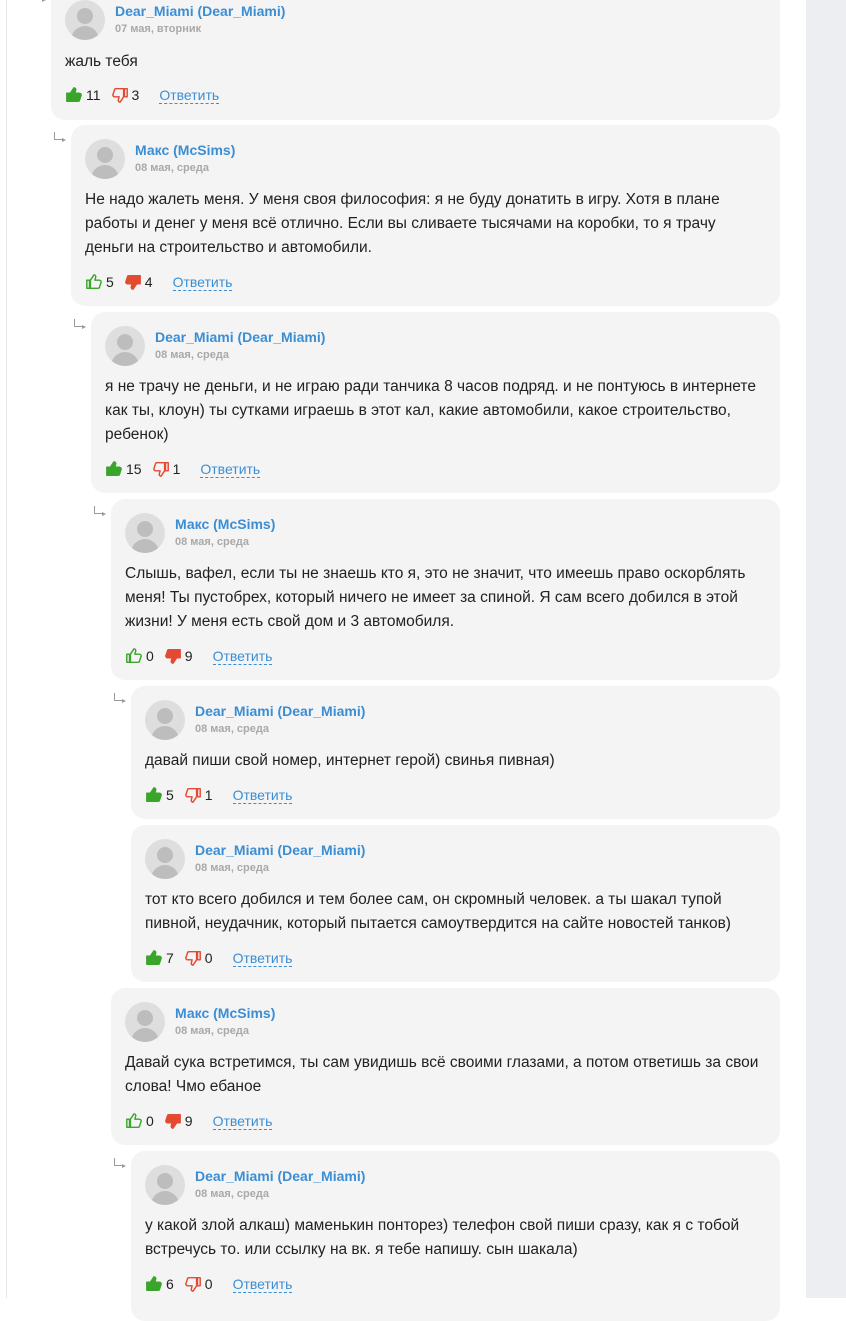 The height and width of the screenshot is (1321, 846). What do you see at coordinates (183, 469) in the screenshot?
I see `comment-actions: 15 1 Ответить` at bounding box center [183, 469].